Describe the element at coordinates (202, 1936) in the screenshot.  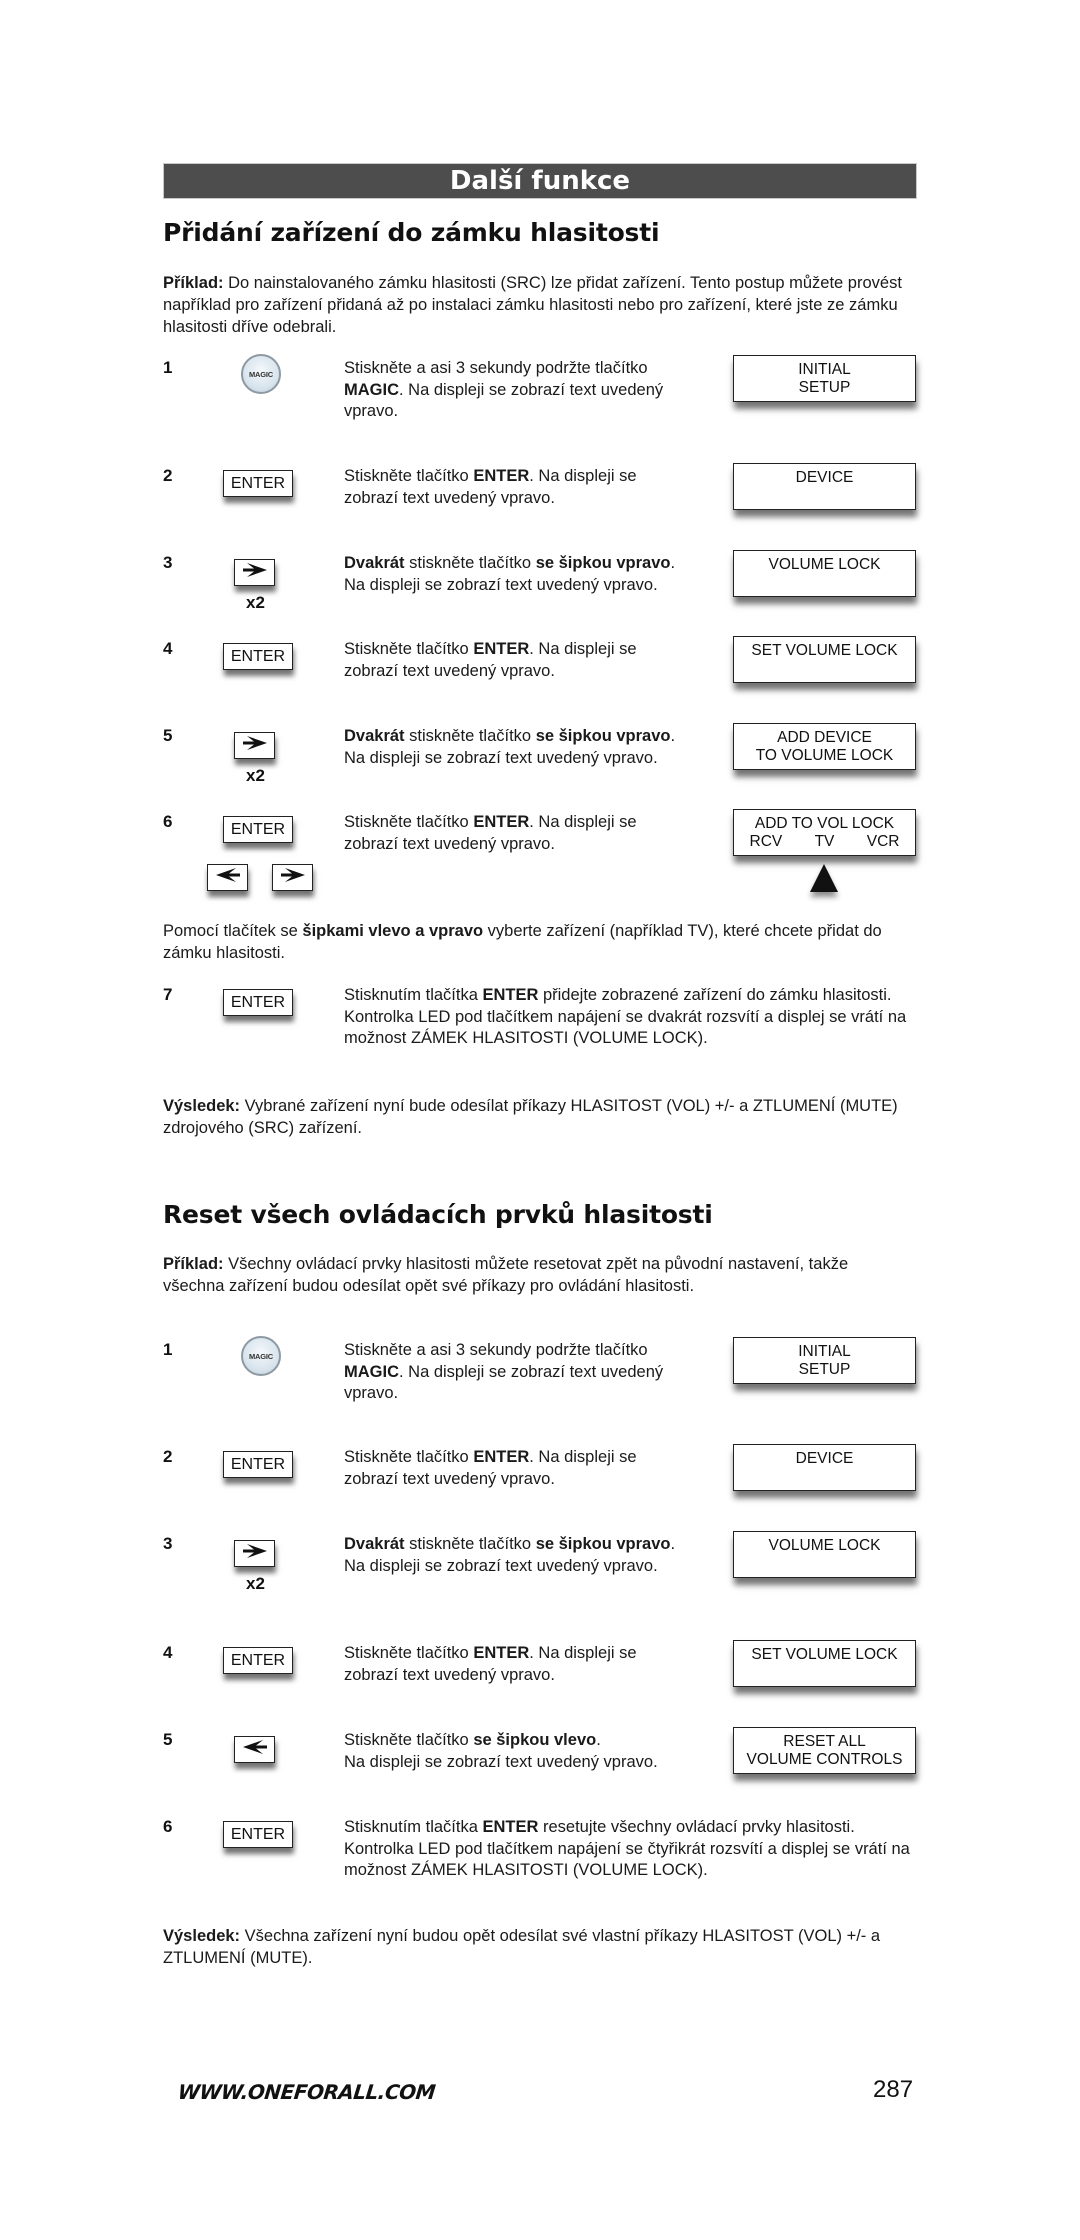
I see `result-label: Výsledek:` at that location.